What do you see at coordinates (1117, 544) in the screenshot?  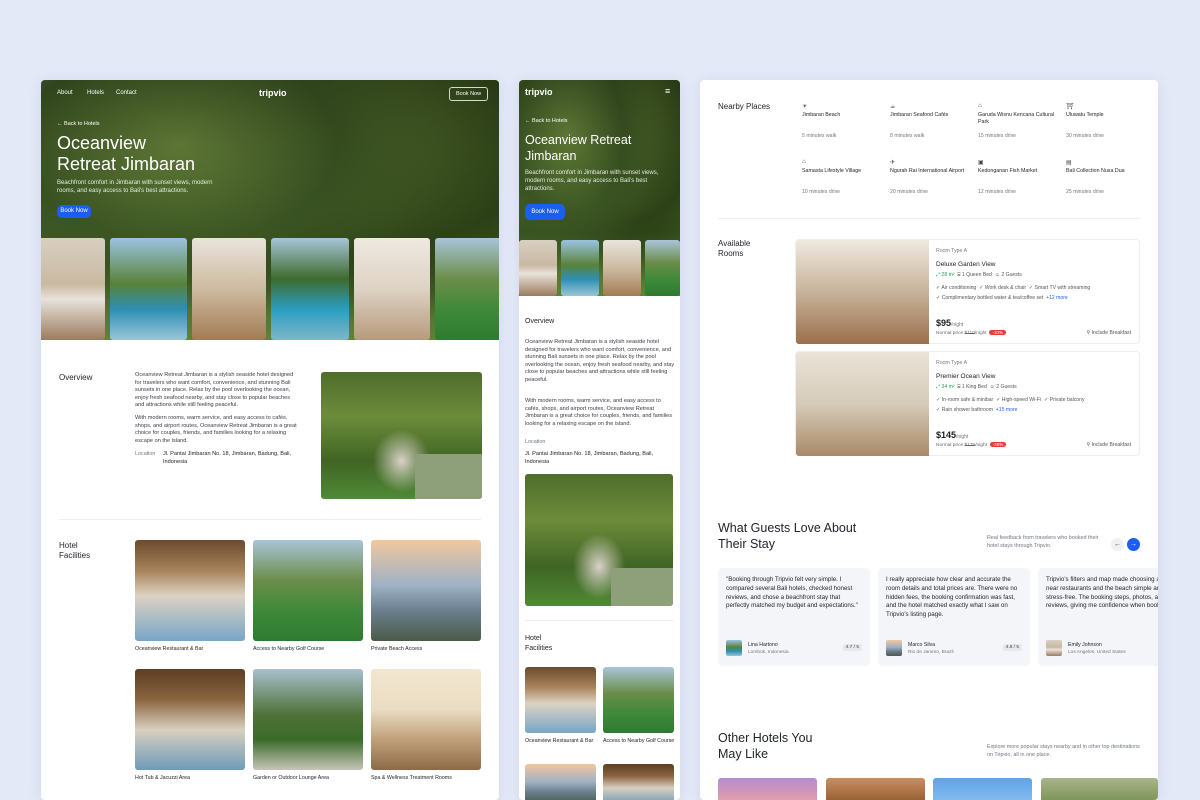 I see `prev-arrow-icon: ←` at bounding box center [1117, 544].